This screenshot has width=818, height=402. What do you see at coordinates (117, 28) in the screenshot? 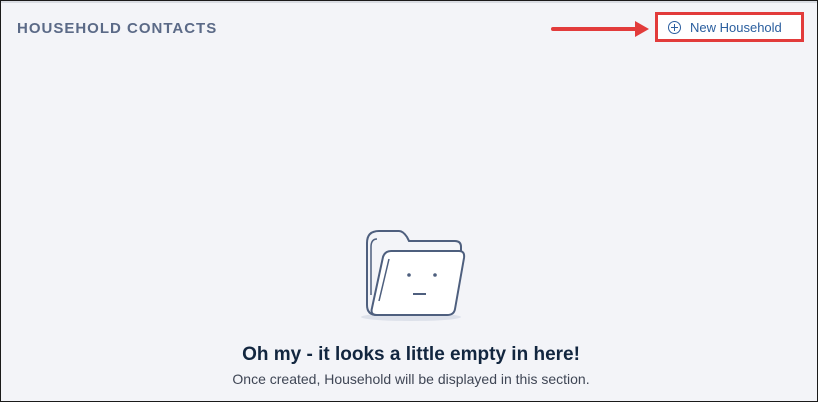
I see `section-title: HOUSEHOLD CONTACTS` at bounding box center [117, 28].